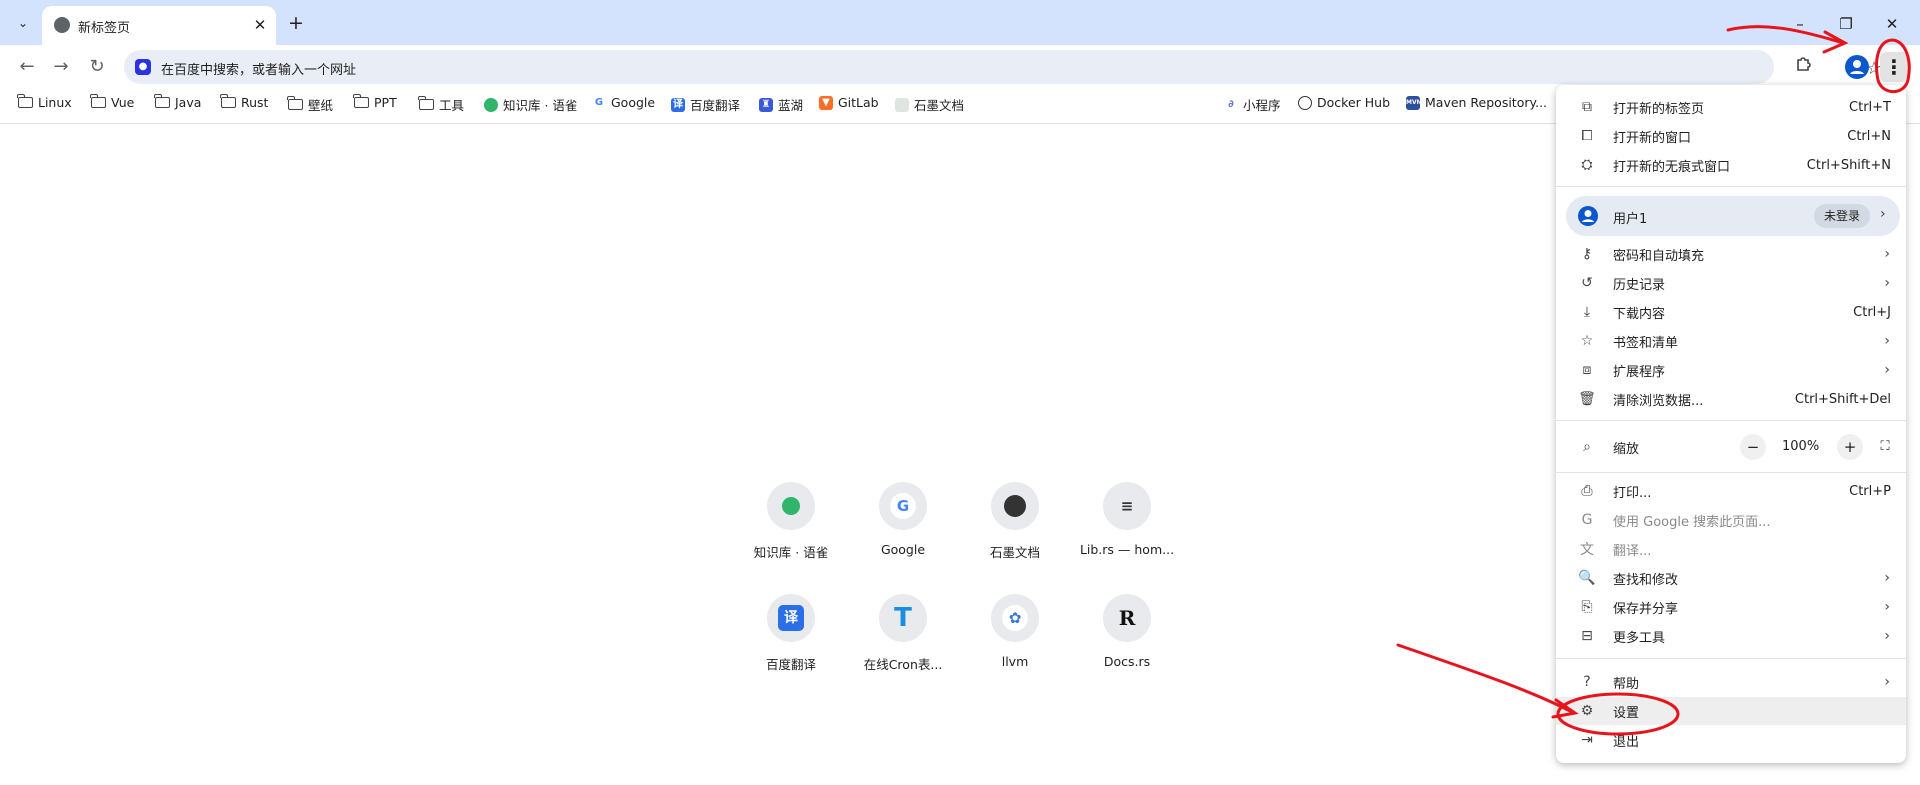 This screenshot has height=785, width=1920. Describe the element at coordinates (530, 104) in the screenshot. I see `bookmark-yuque: 知识库 · 语雀` at that location.